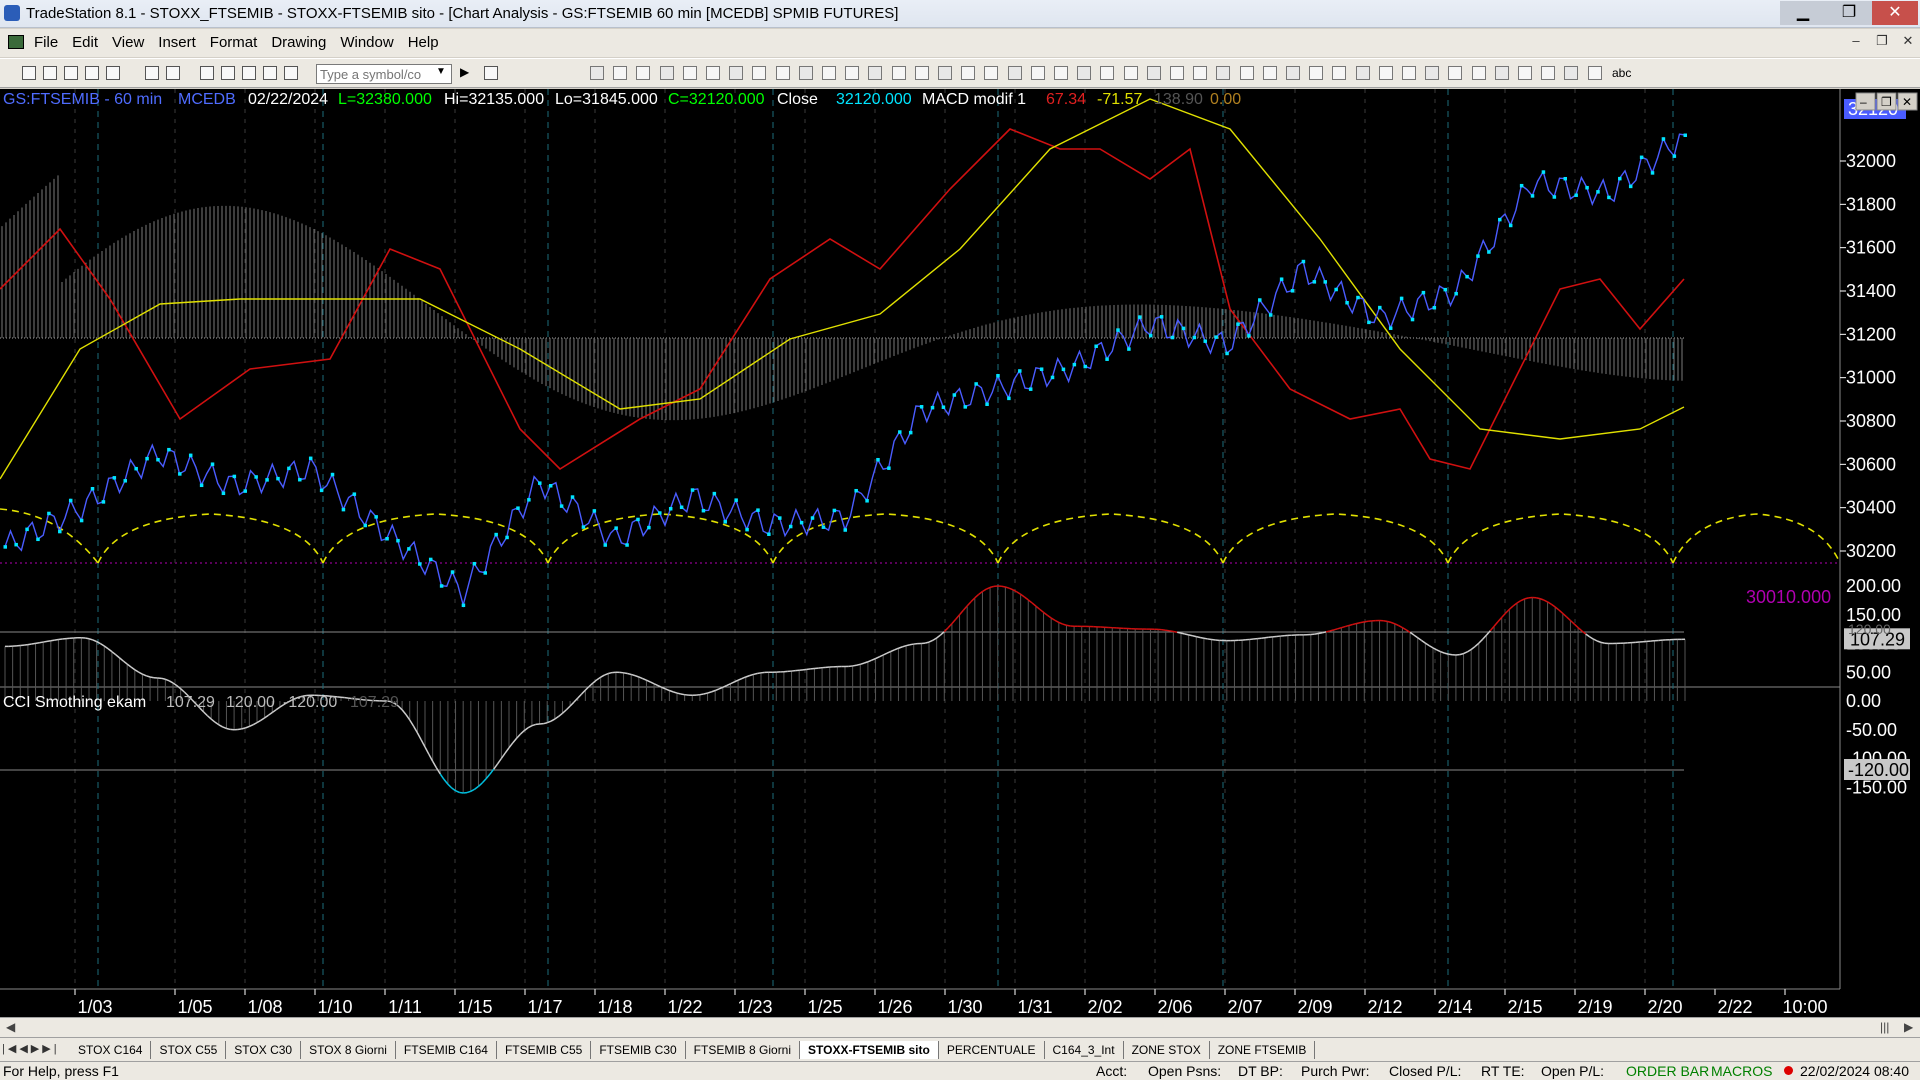 This screenshot has width=1920, height=1080. Describe the element at coordinates (1849, 13) in the screenshot. I see `maximize-button: ❐` at that location.